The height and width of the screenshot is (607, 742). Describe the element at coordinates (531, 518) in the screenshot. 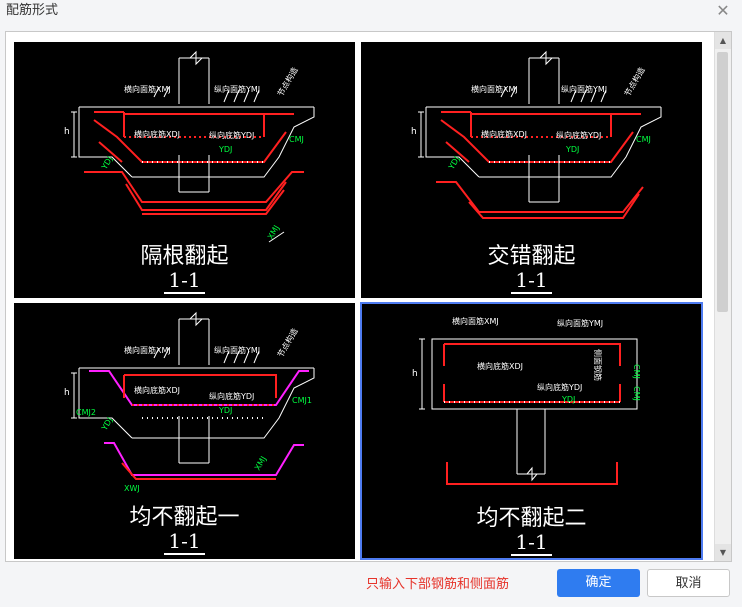

I see `option-caption: 均不翻起二` at that location.